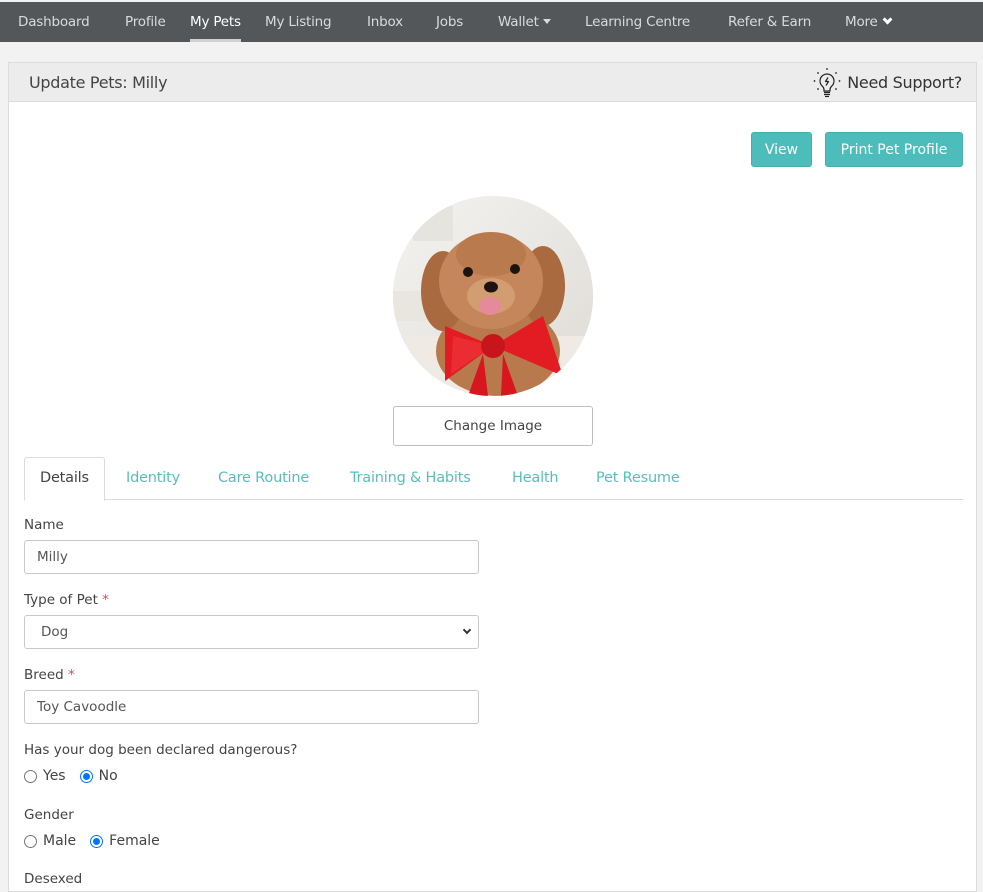  What do you see at coordinates (54, 22) in the screenshot?
I see `nav-item-dashboard: Dashboard` at bounding box center [54, 22].